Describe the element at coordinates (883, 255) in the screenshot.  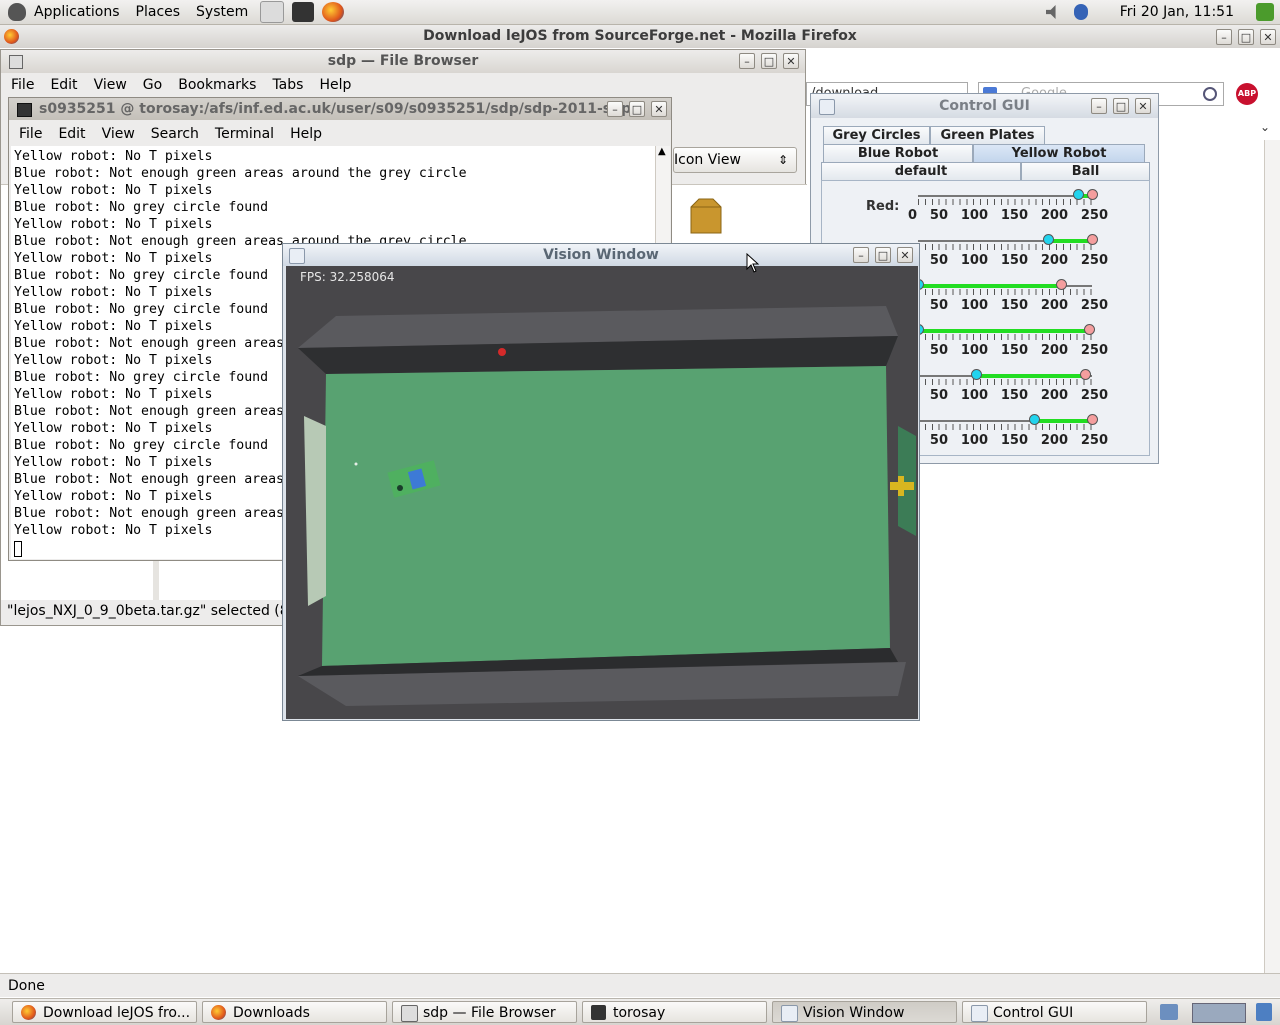
I see `vision-maximize-button: □` at that location.